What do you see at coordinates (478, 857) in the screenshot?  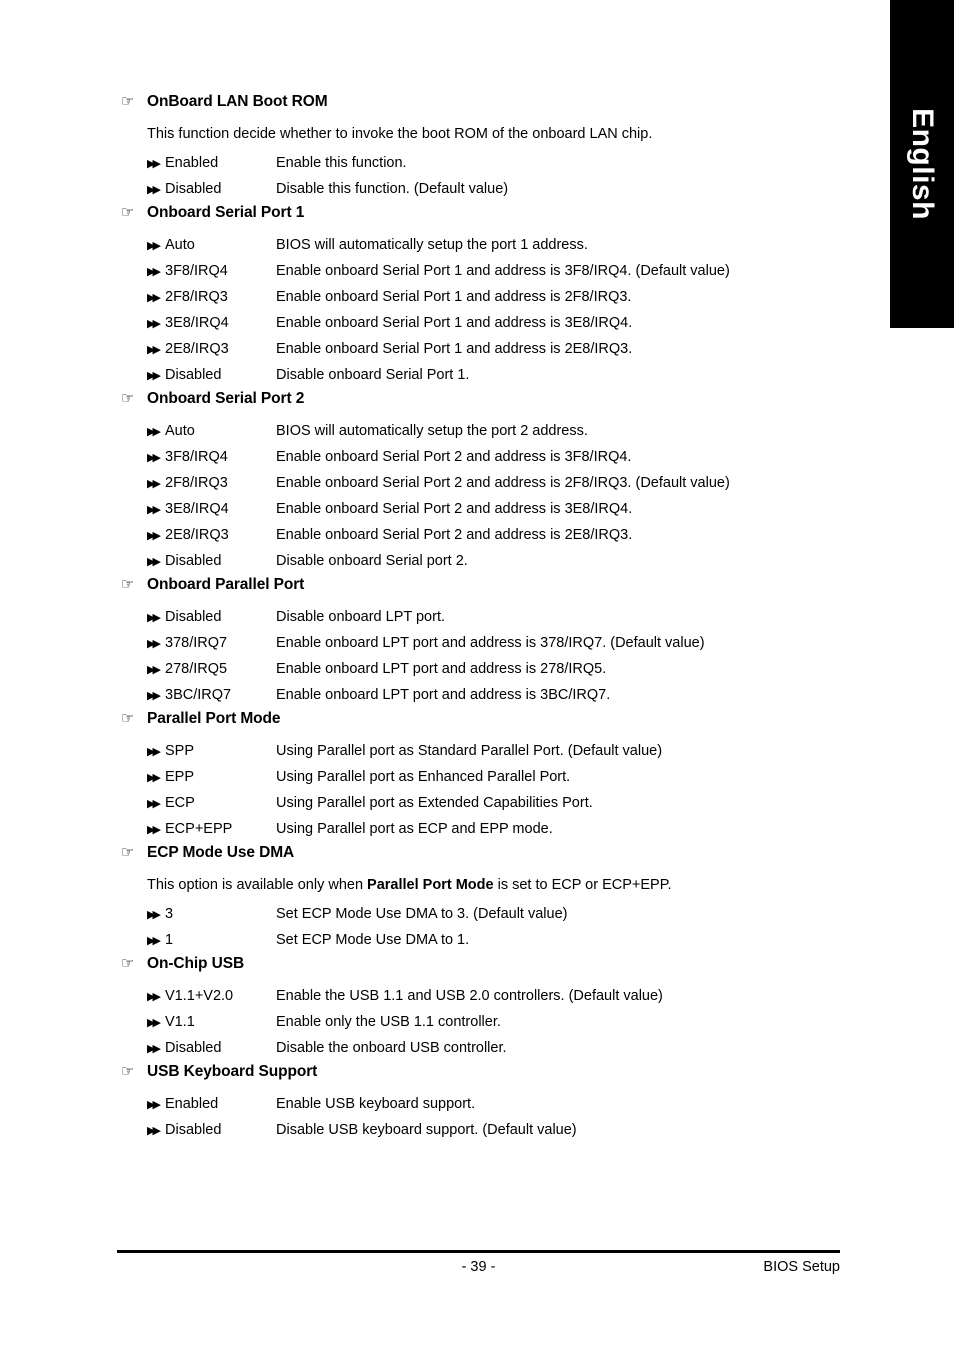 I see `section-heading: ☞ ECP Mode Use DMA` at bounding box center [478, 857].